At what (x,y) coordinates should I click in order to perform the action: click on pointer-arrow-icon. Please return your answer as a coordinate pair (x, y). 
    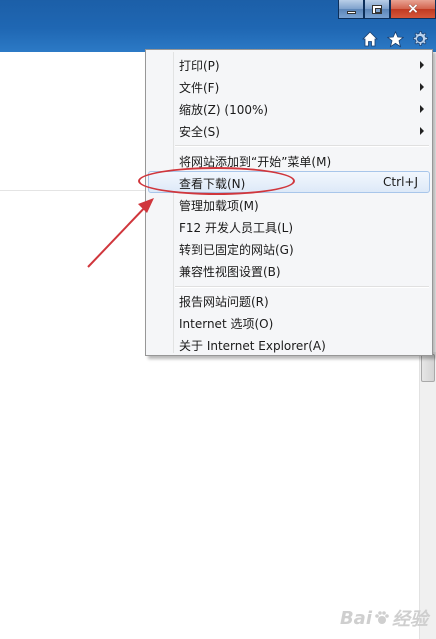
    Looking at the image, I should click on (120, 233).